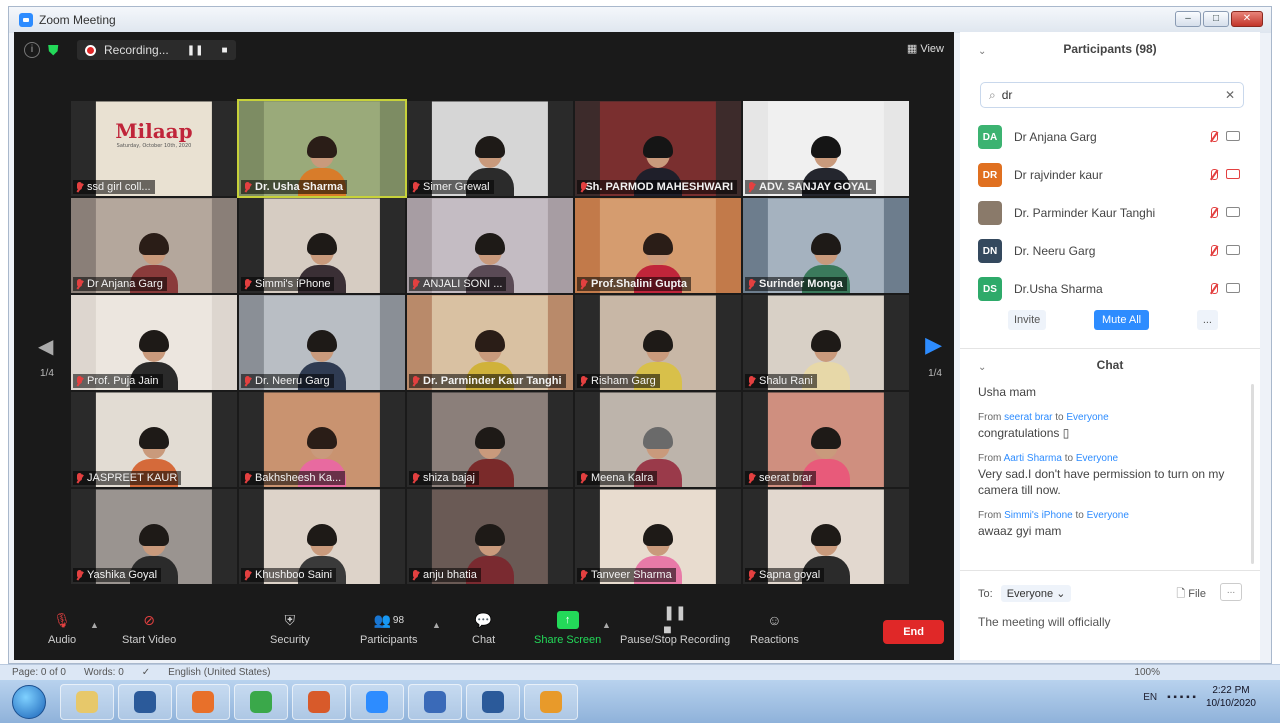 The width and height of the screenshot is (1280, 723). I want to click on video-tile: Tanveer Sharma, so click(658, 536).